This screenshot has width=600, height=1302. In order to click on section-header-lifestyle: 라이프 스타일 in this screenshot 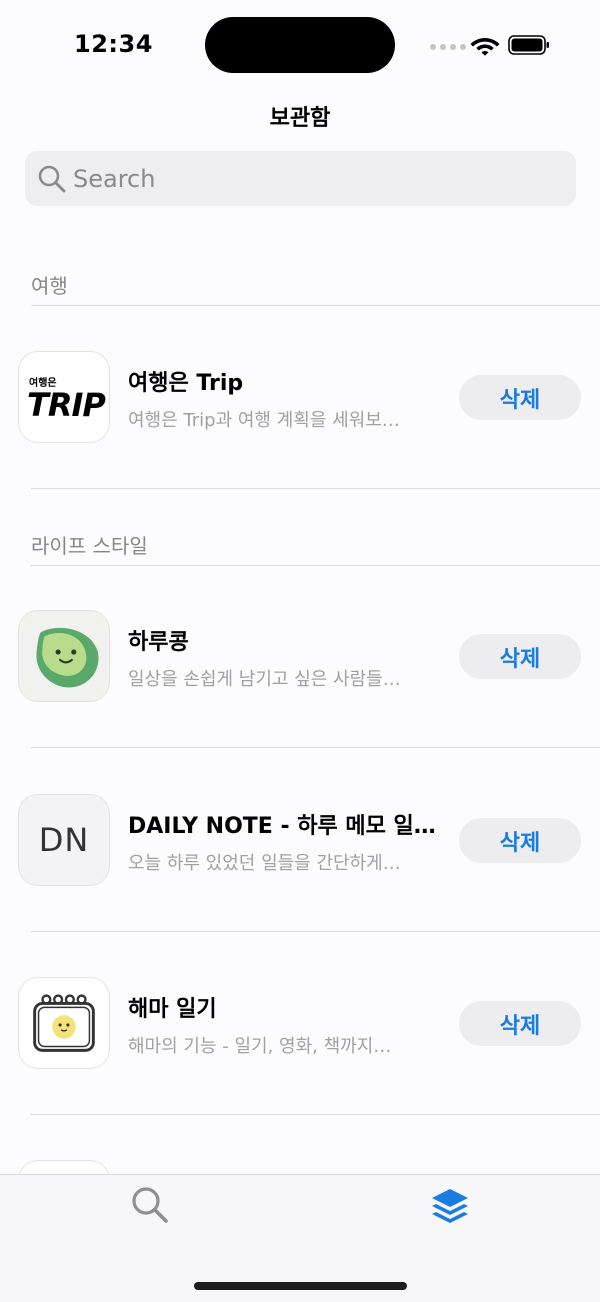, I will do `click(89, 546)`.